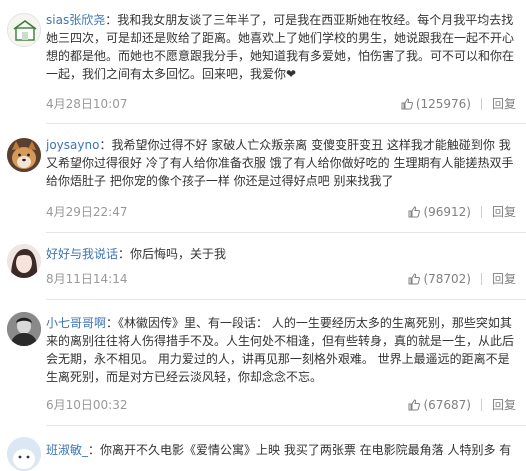 Image resolution: width=526 pixels, height=471 pixels. Describe the element at coordinates (447, 211) in the screenshot. I see `like-count: (96912)` at that location.